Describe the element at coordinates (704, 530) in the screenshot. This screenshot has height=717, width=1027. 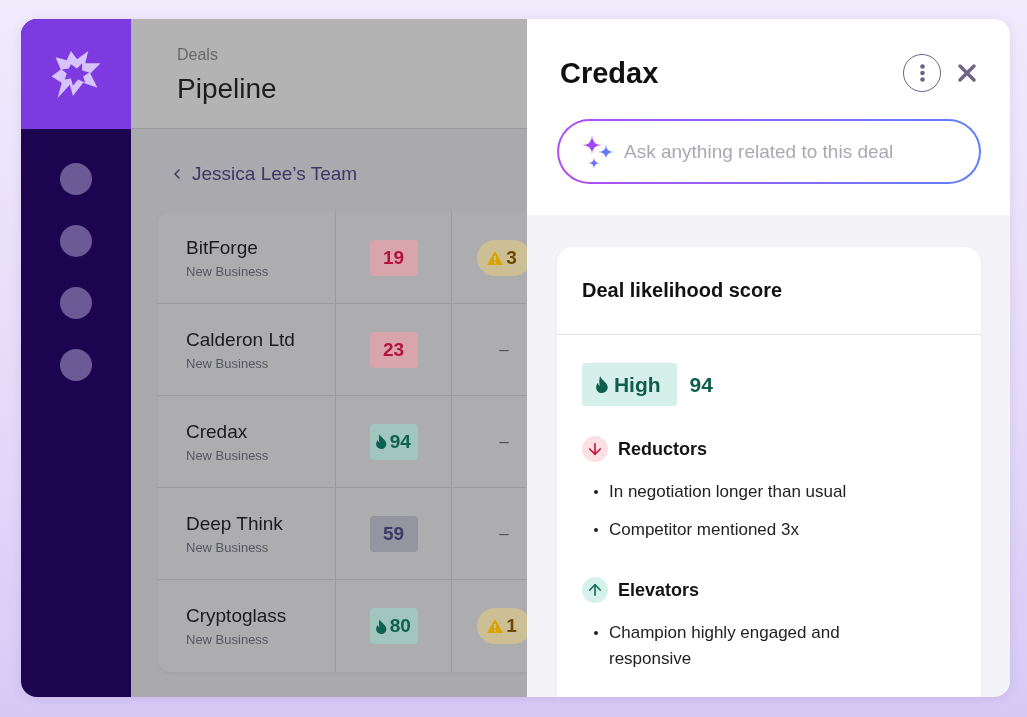
I see `factor-item: Competitor mentioned 3x` at that location.